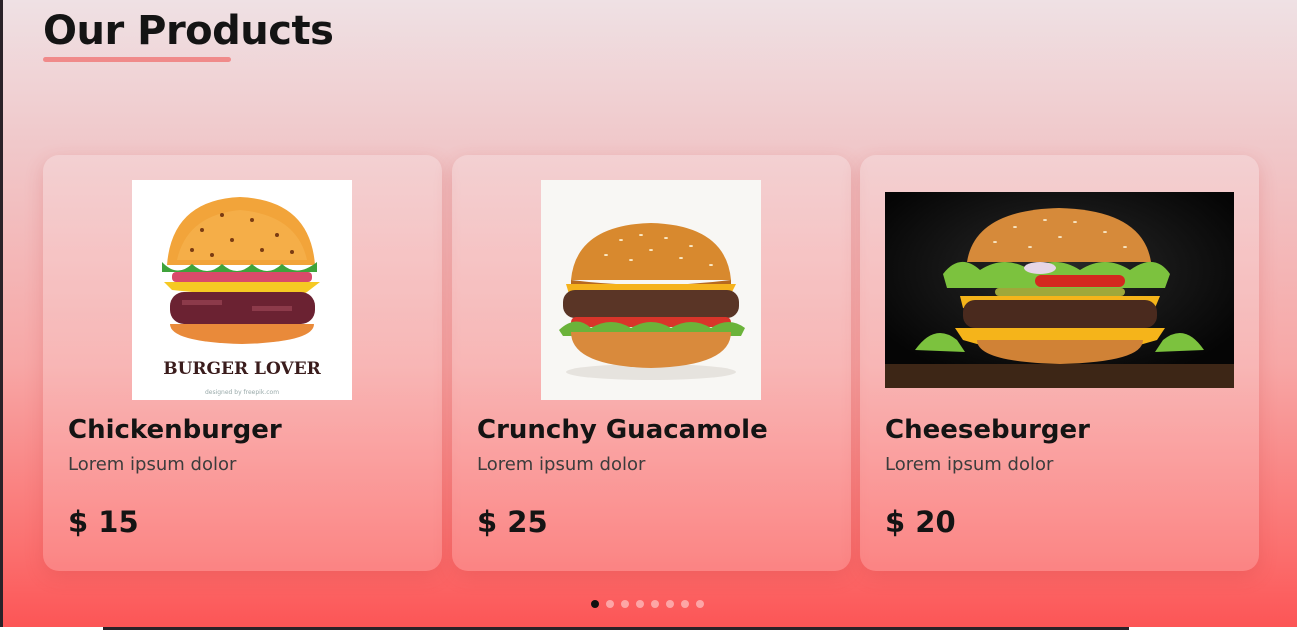 Image resolution: width=1297 pixels, height=630 pixels. I want to click on cheeseburger-dark-photo-icon, so click(1059, 290).